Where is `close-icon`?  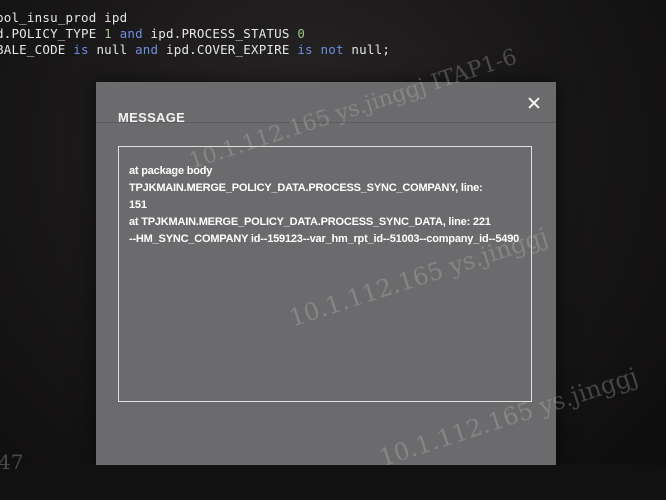
close-icon is located at coordinates (534, 104).